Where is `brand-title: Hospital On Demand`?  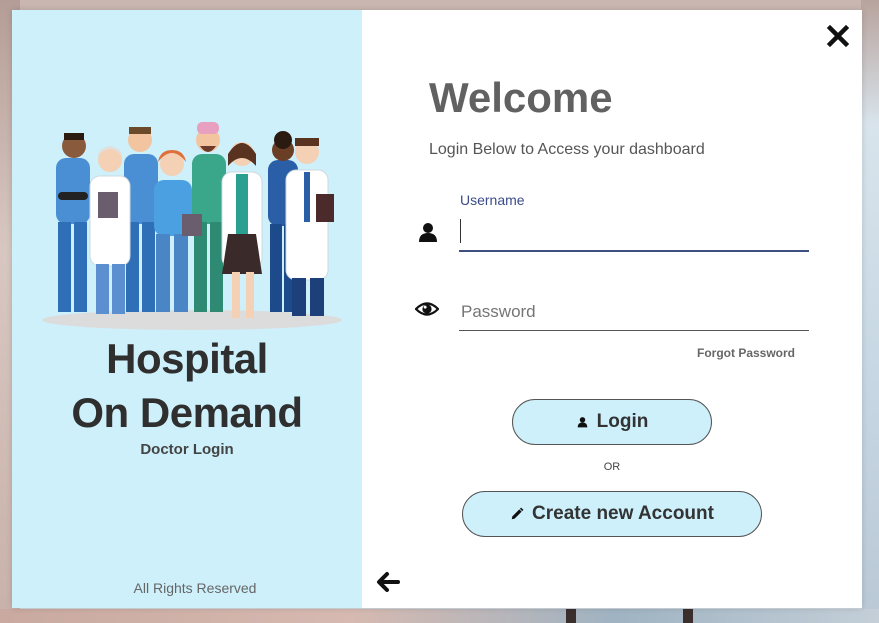 brand-title: Hospital On Demand is located at coordinates (187, 386).